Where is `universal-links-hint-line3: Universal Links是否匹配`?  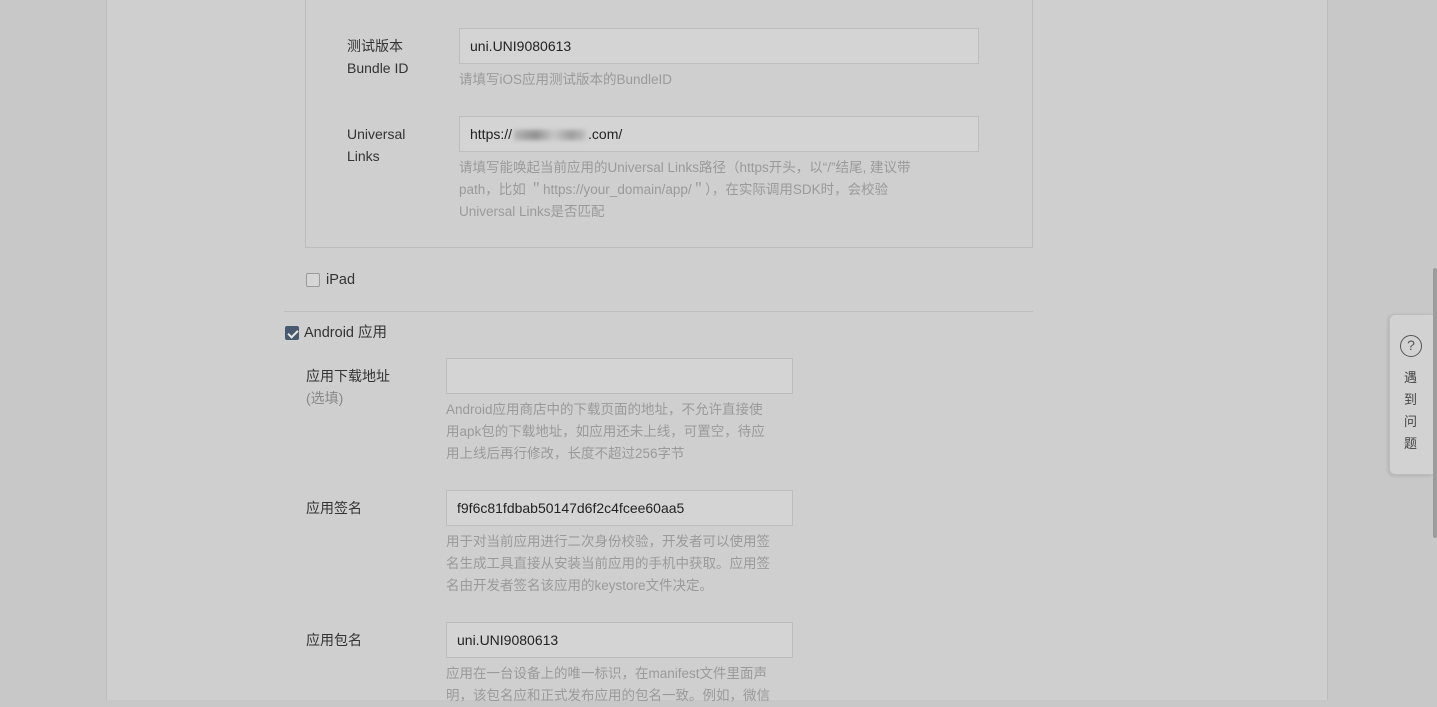
universal-links-hint-line3: Universal Links是否匹配 is located at coordinates (532, 211).